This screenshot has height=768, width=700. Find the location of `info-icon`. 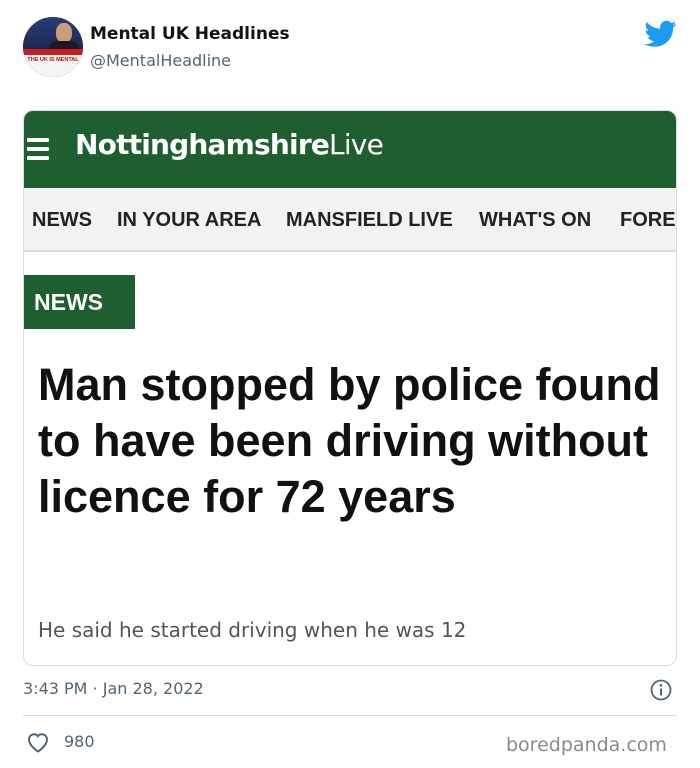

info-icon is located at coordinates (661, 690).